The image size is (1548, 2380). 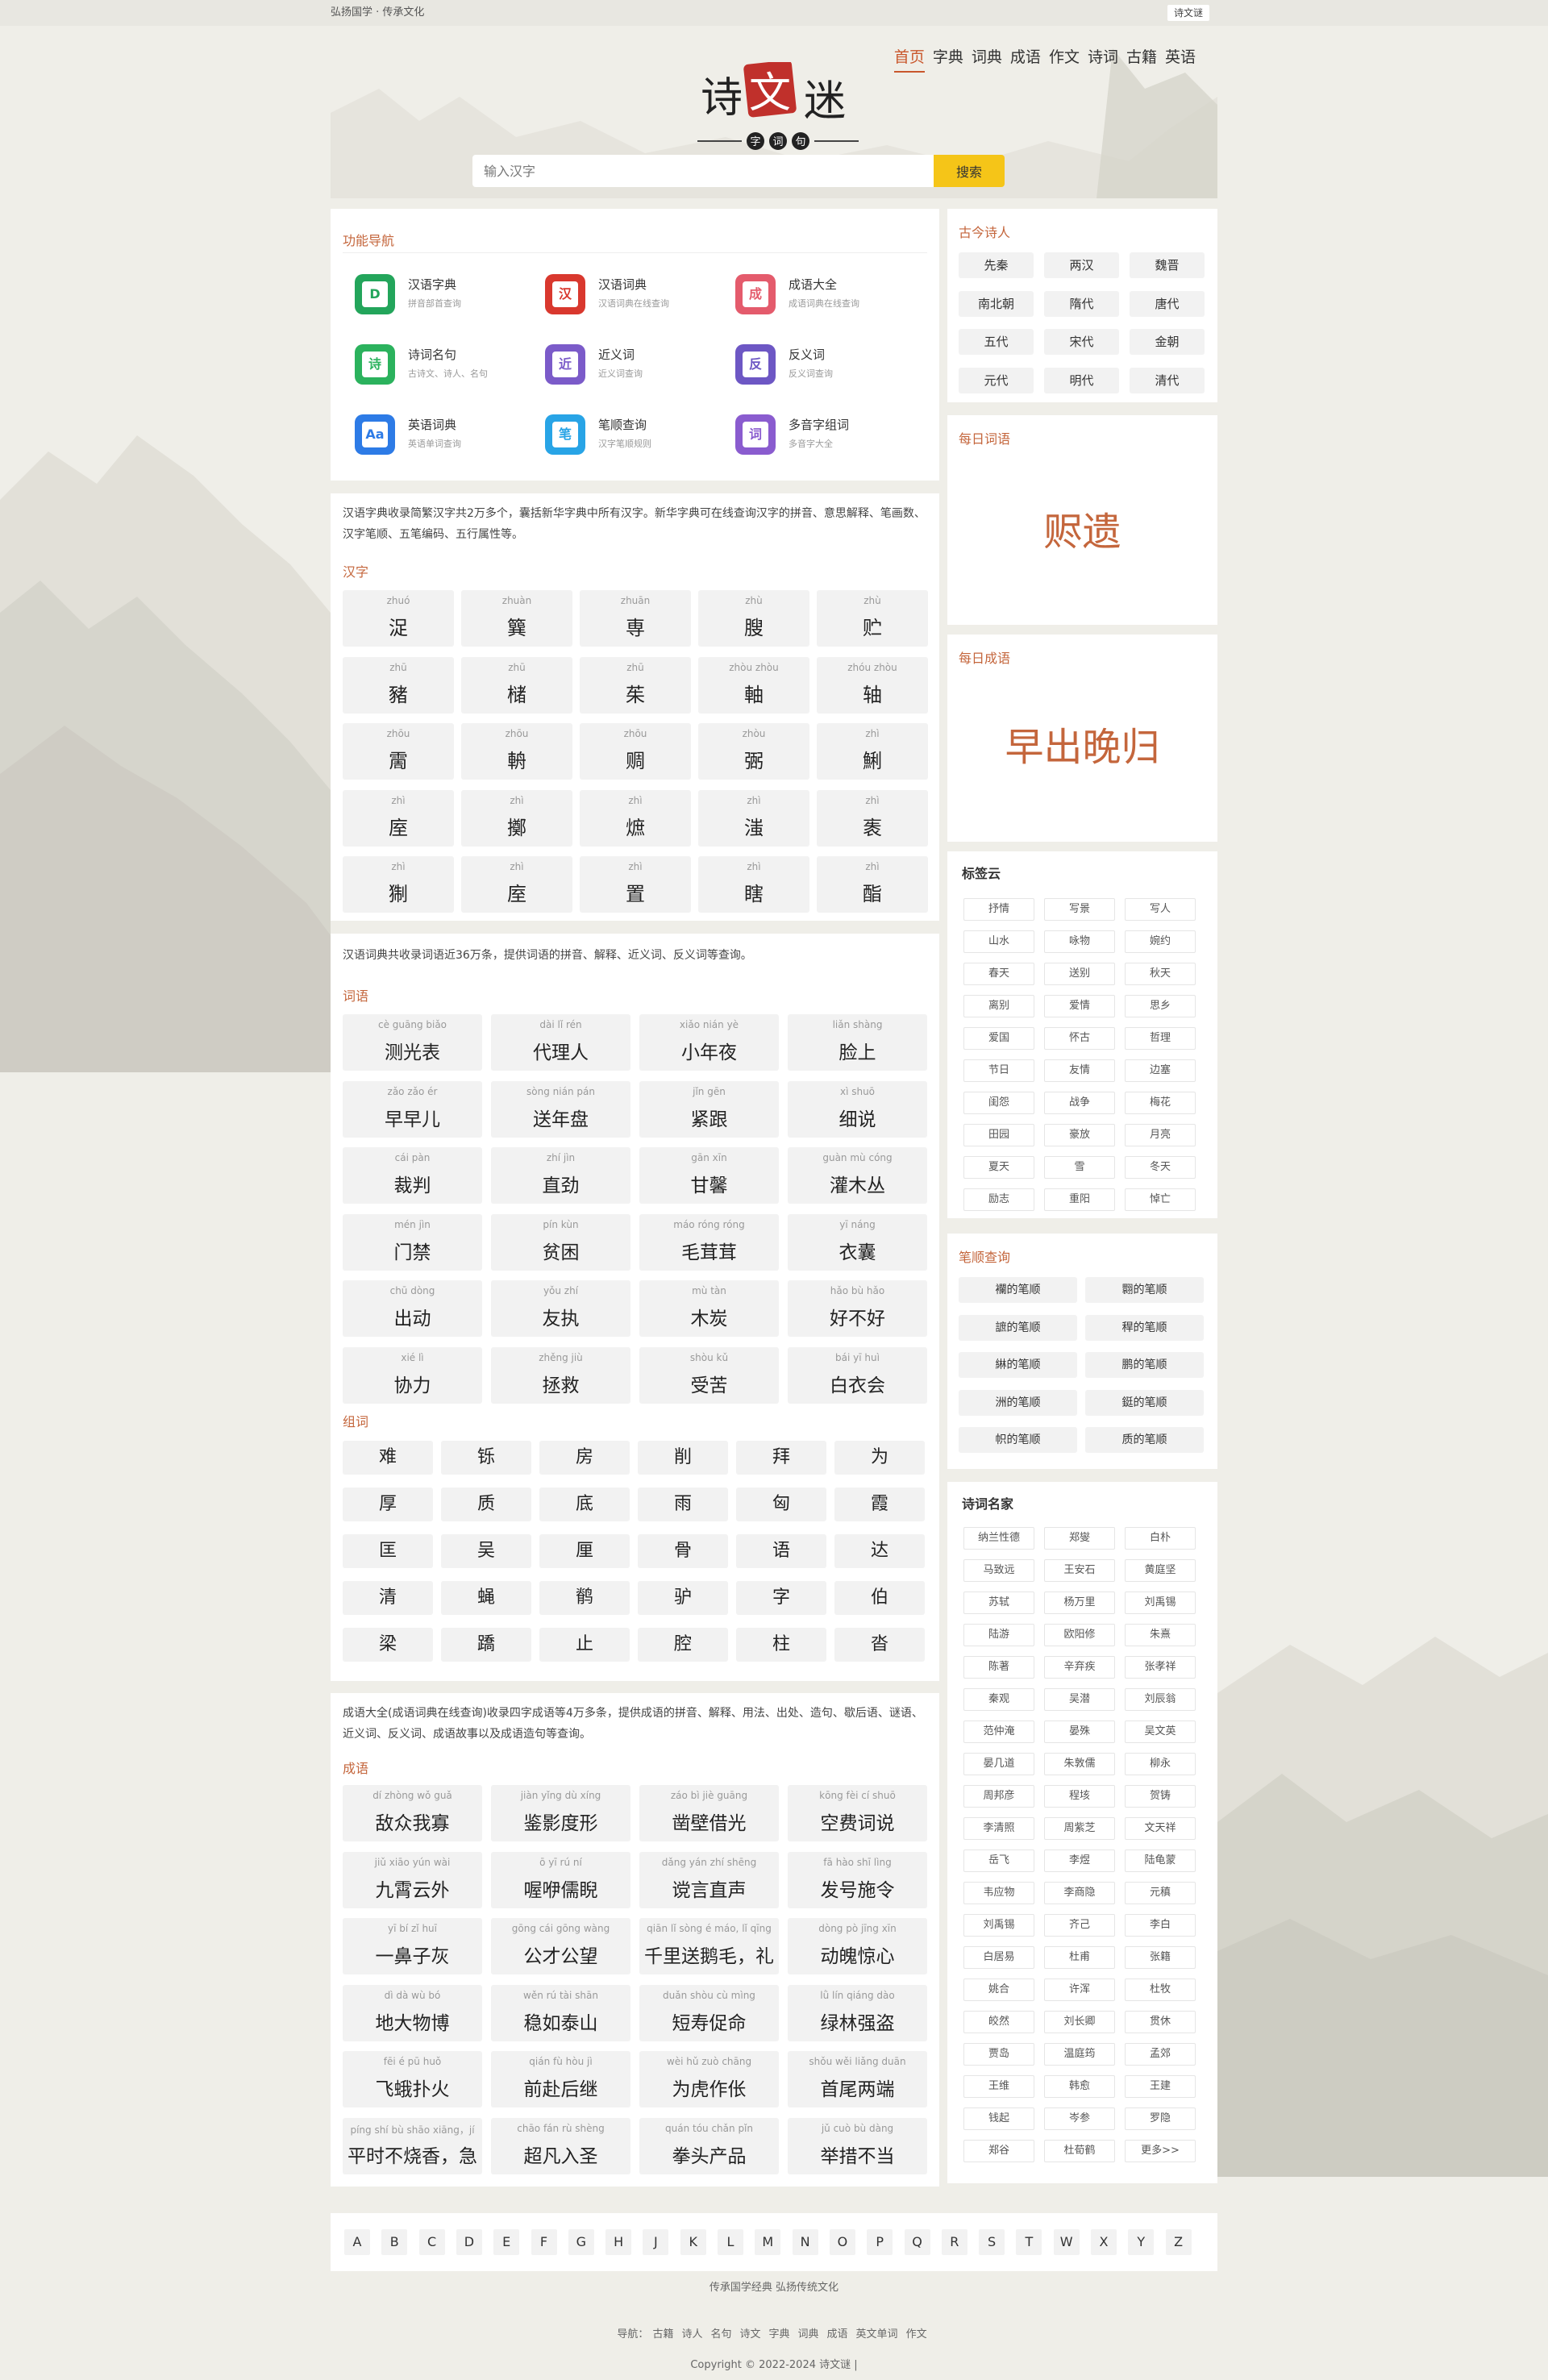 I want to click on char-cell: zhì 擲, so click(x=516, y=818).